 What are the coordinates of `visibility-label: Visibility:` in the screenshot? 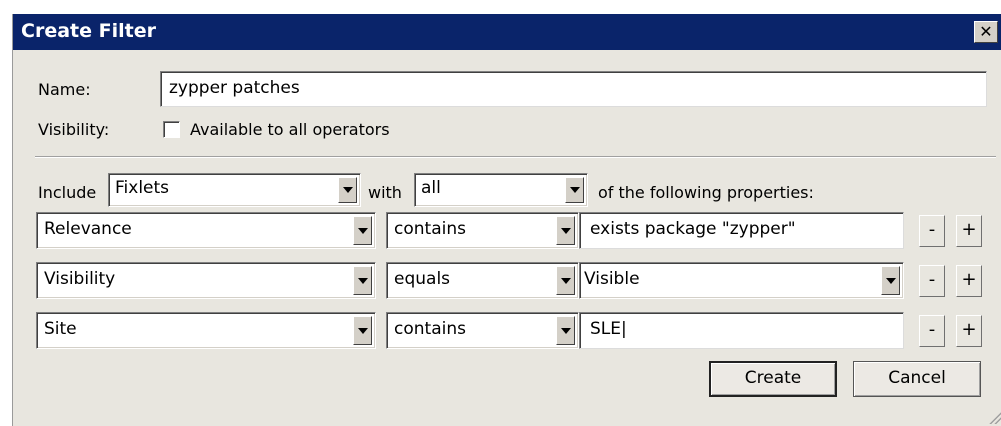 It's located at (74, 129).